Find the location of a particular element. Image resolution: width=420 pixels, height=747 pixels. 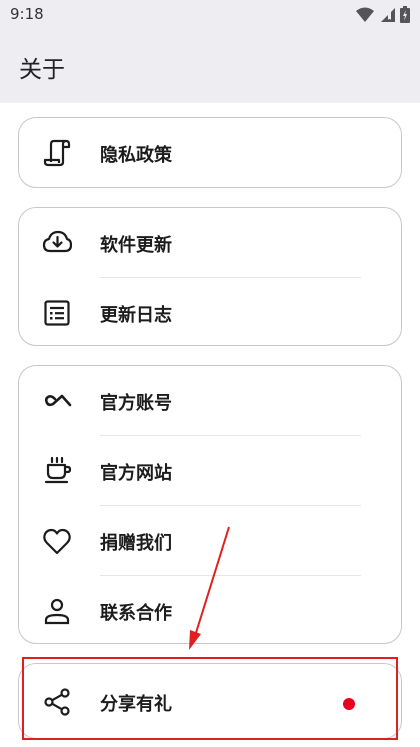

signal-icon is located at coordinates (388, 14).